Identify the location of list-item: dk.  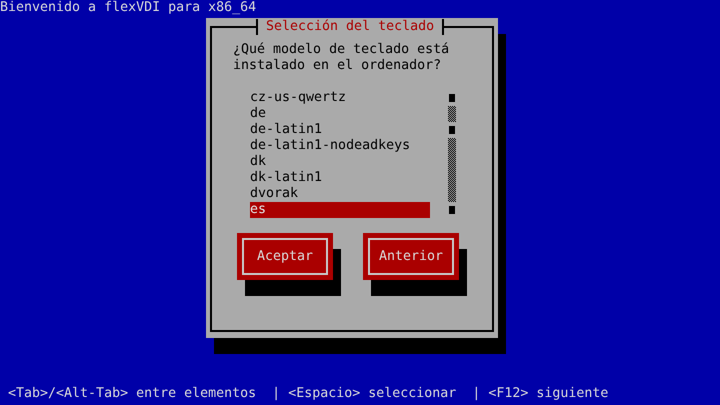
(340, 162).